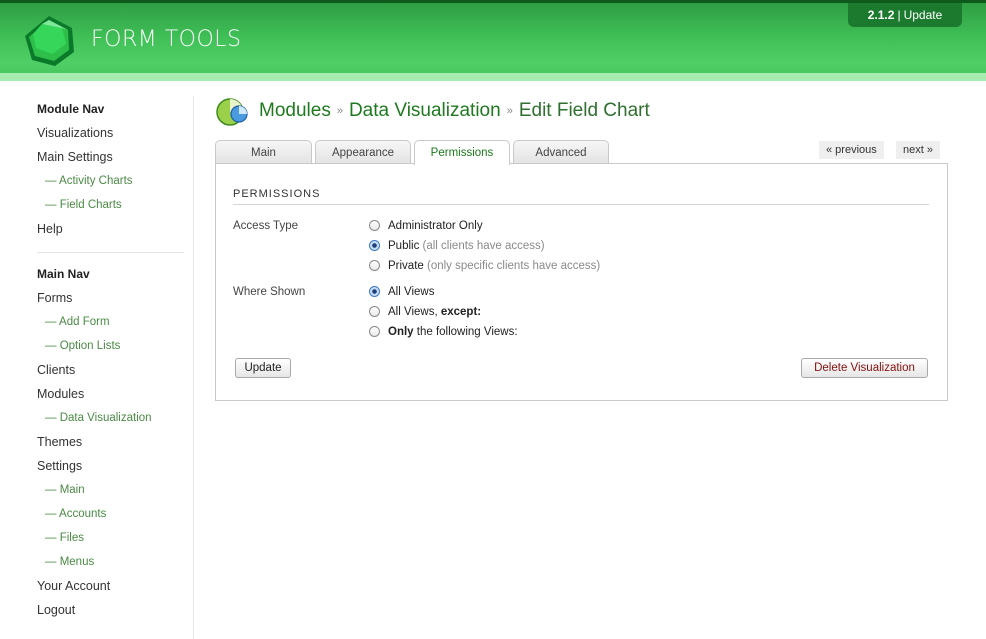 Image resolution: width=986 pixels, height=639 pixels. I want to click on header-bottom-strip, so click(493, 77).